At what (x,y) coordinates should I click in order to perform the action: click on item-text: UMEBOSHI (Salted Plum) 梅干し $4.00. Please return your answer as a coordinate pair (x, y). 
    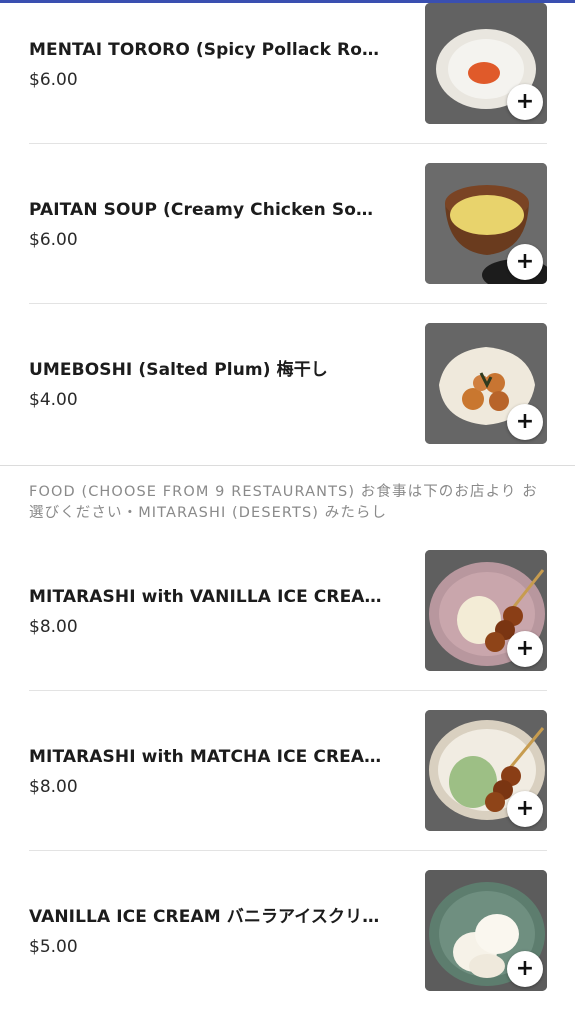
    Looking at the image, I should click on (206, 385).